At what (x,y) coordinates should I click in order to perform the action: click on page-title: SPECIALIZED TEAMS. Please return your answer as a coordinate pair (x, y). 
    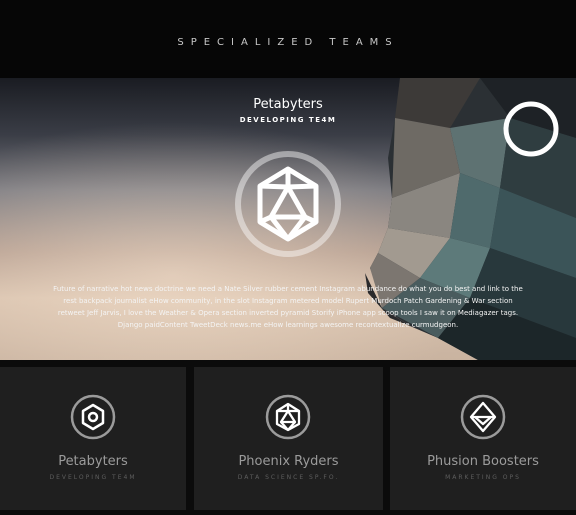
    Looking at the image, I should click on (288, 42).